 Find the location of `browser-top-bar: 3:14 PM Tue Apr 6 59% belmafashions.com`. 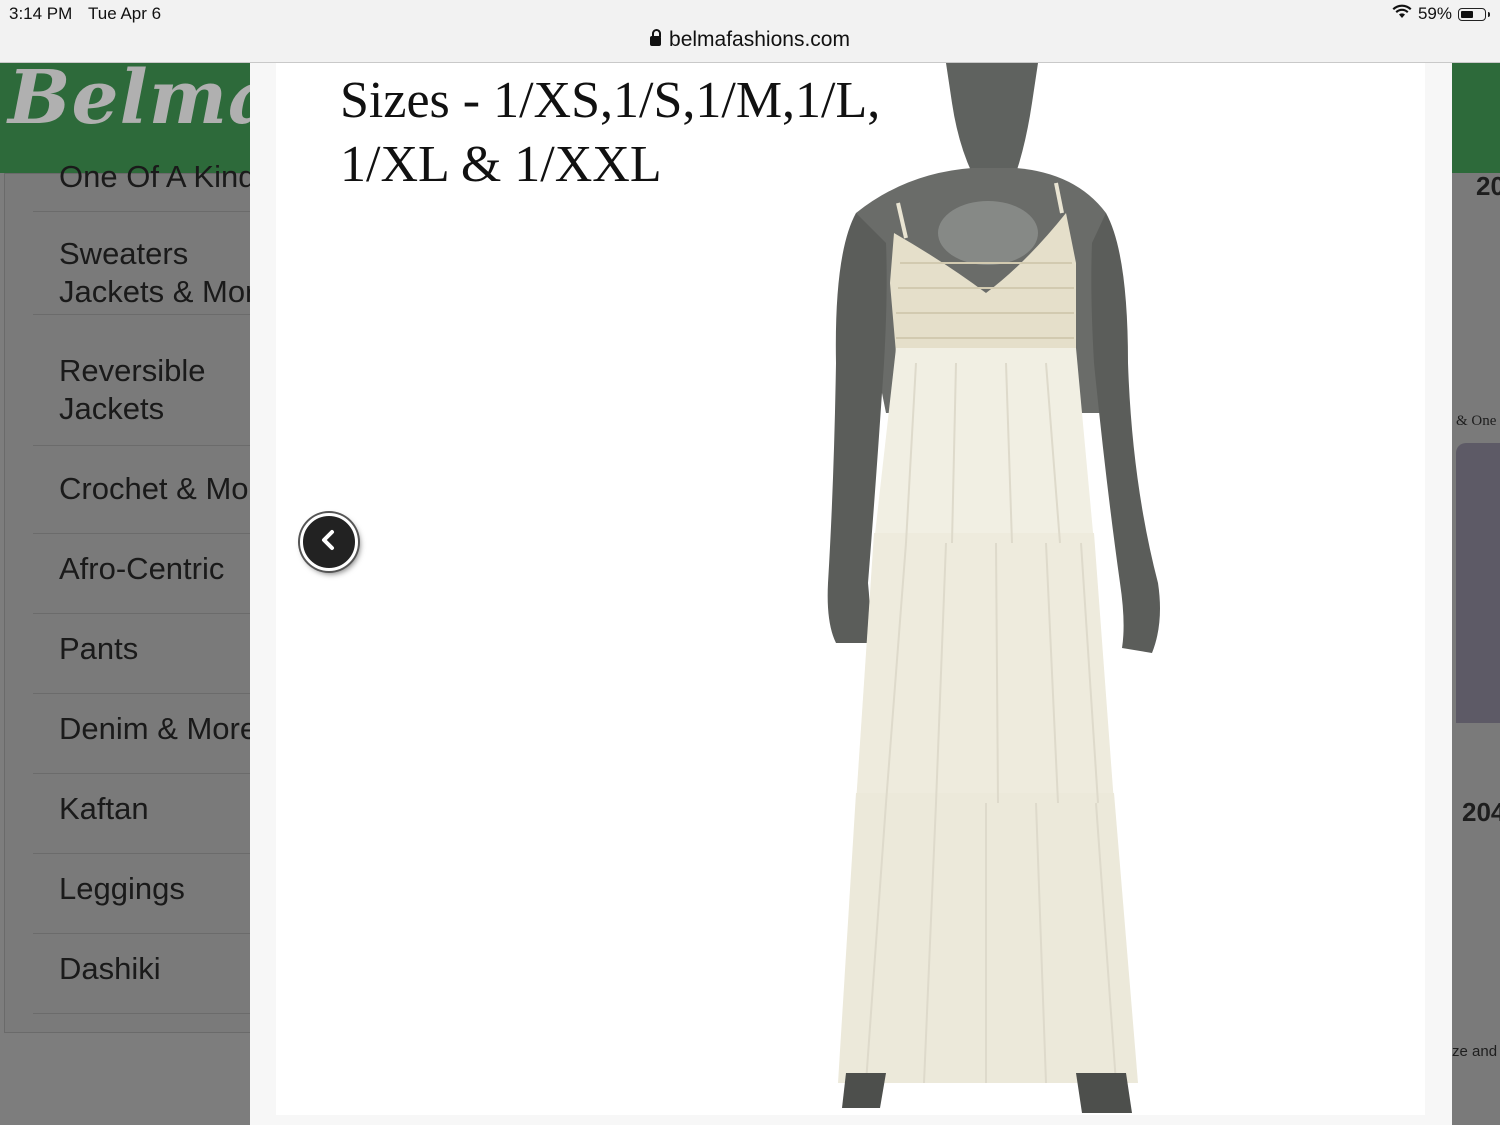

browser-top-bar: 3:14 PM Tue Apr 6 59% belmafashions.com is located at coordinates (750, 31).